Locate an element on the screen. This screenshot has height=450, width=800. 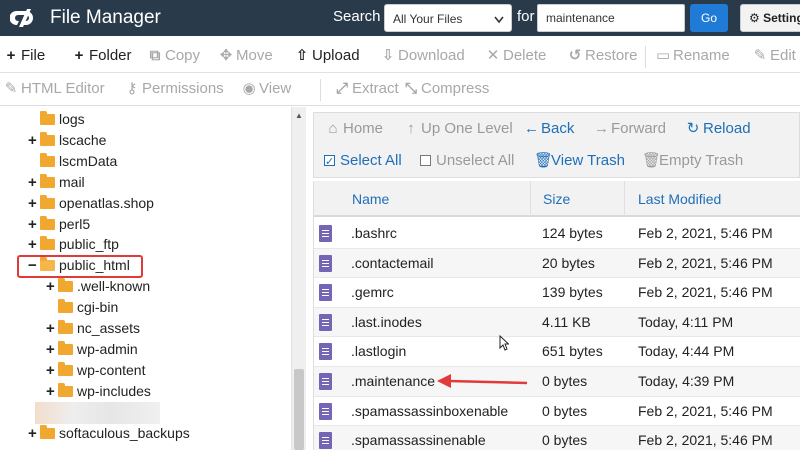
download-button: ⇩ Download is located at coordinates (423, 56).